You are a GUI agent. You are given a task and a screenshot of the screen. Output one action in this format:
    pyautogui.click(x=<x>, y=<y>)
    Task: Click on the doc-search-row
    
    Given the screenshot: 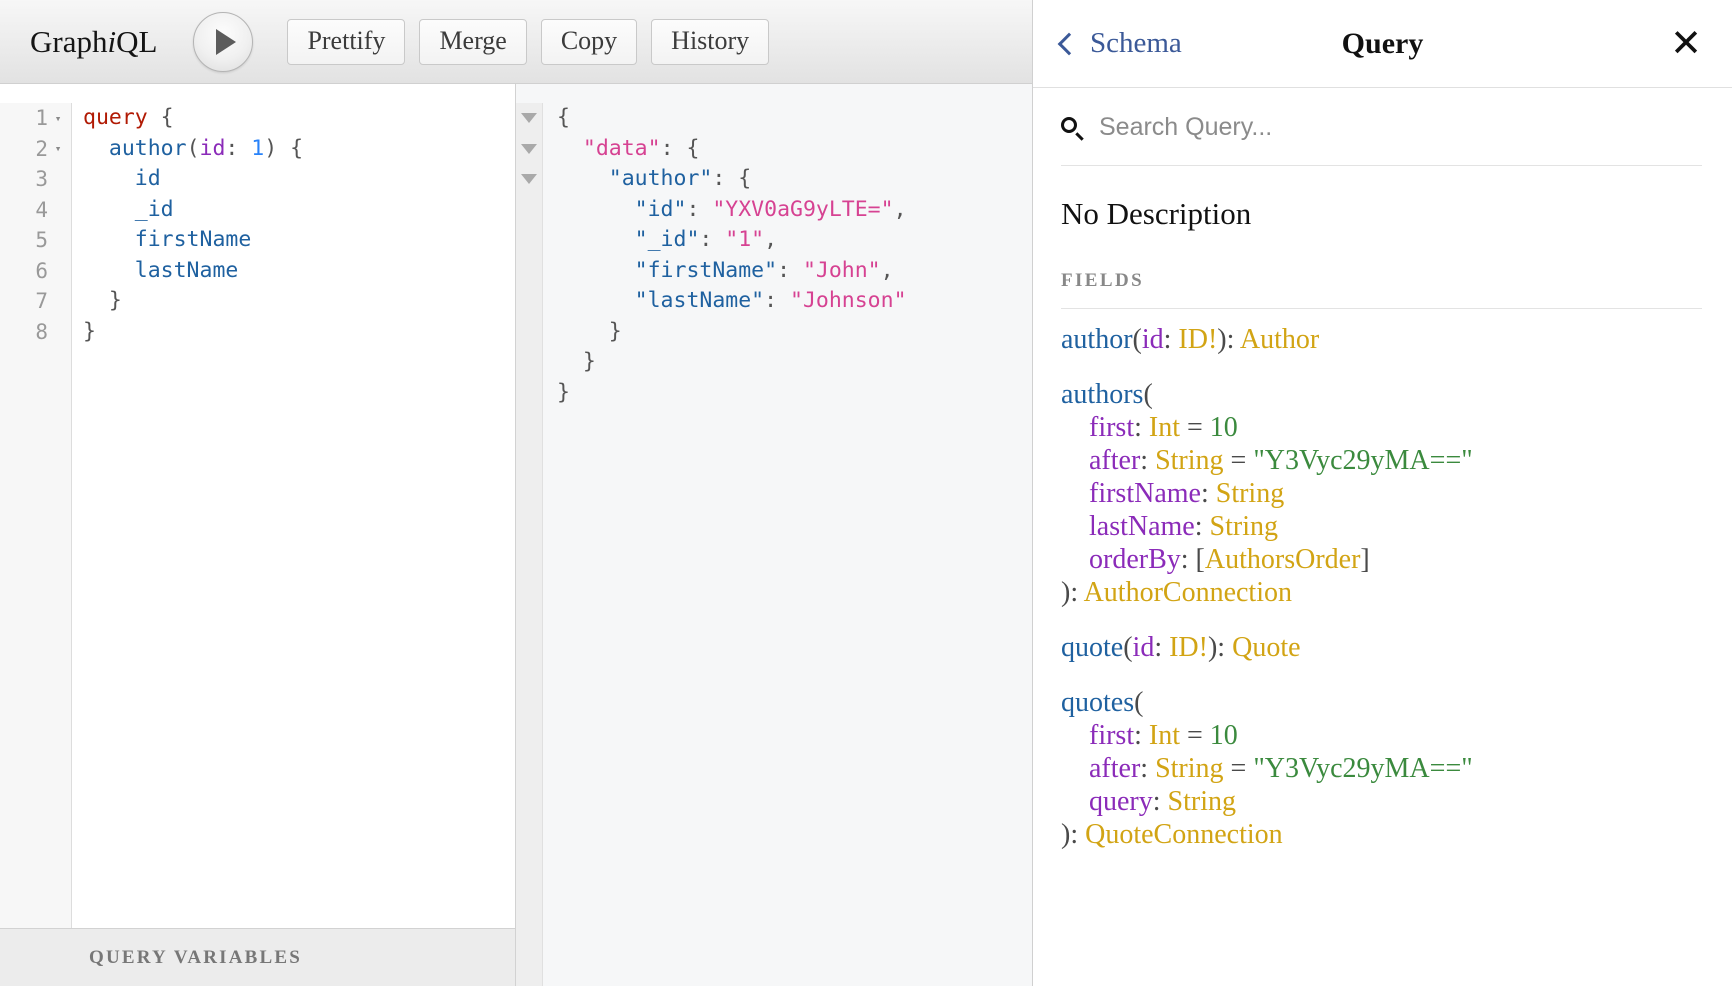 What is the action you would take?
    pyautogui.click(x=1381, y=127)
    